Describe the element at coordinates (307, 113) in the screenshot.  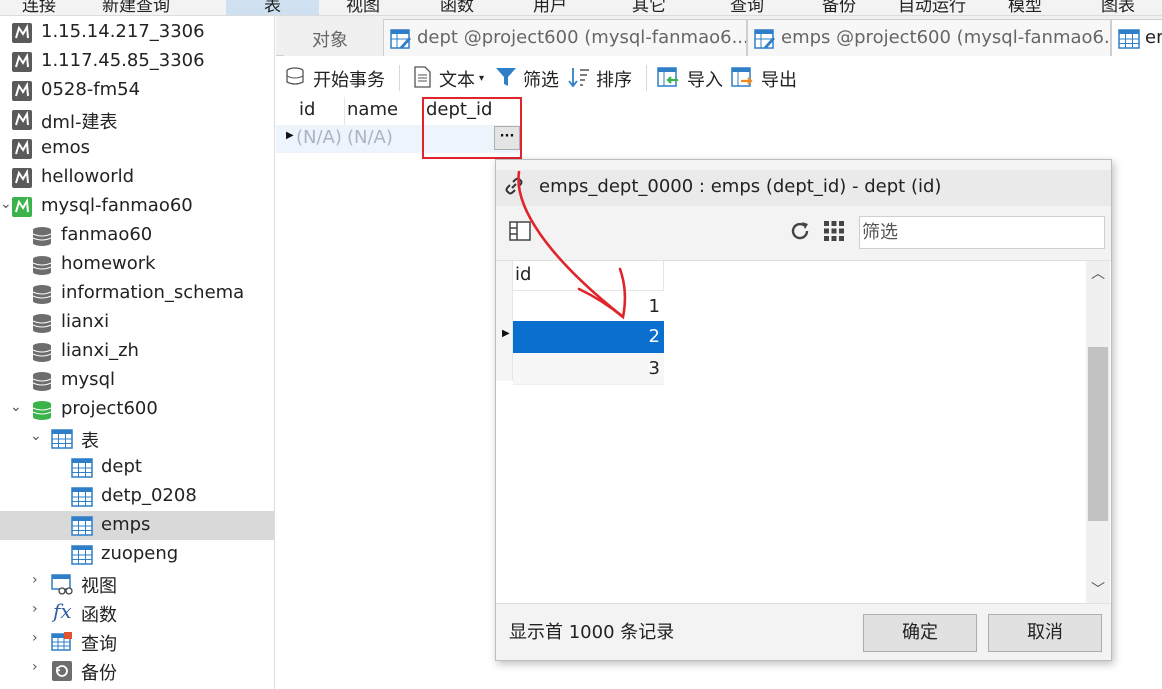
I see `column-header-id: id` at that location.